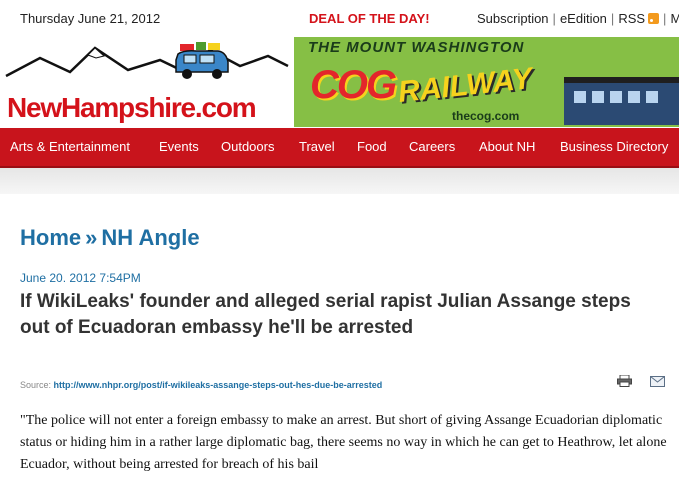  Describe the element at coordinates (624, 381) in the screenshot. I see `print-icon` at that location.